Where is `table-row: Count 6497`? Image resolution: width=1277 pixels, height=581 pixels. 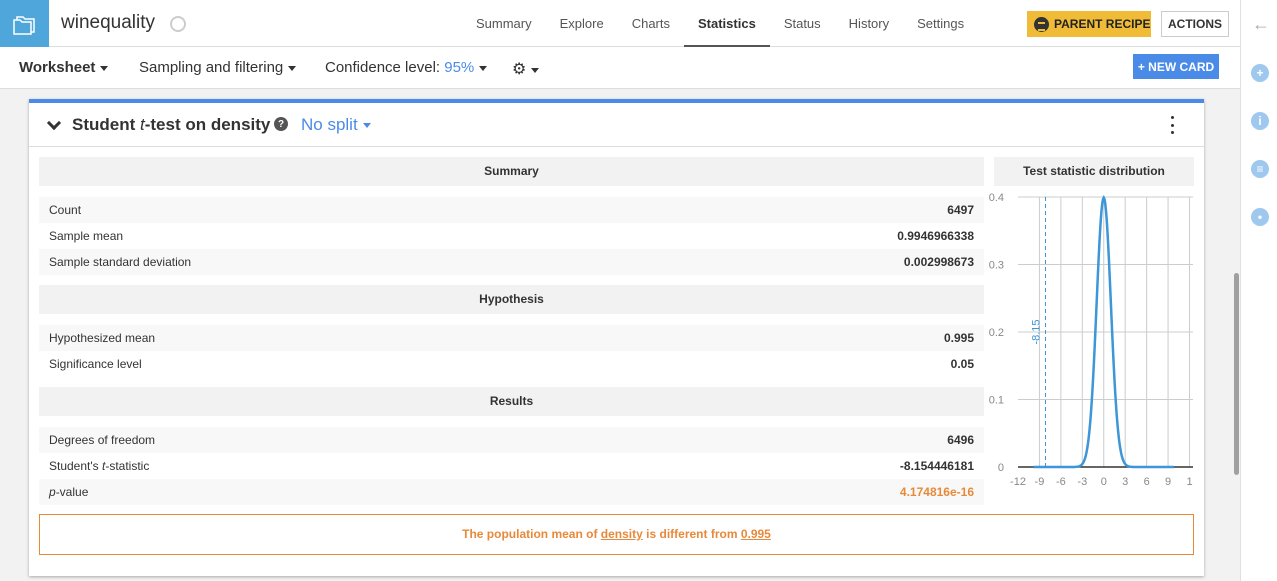
table-row: Count 6497 is located at coordinates (511, 210).